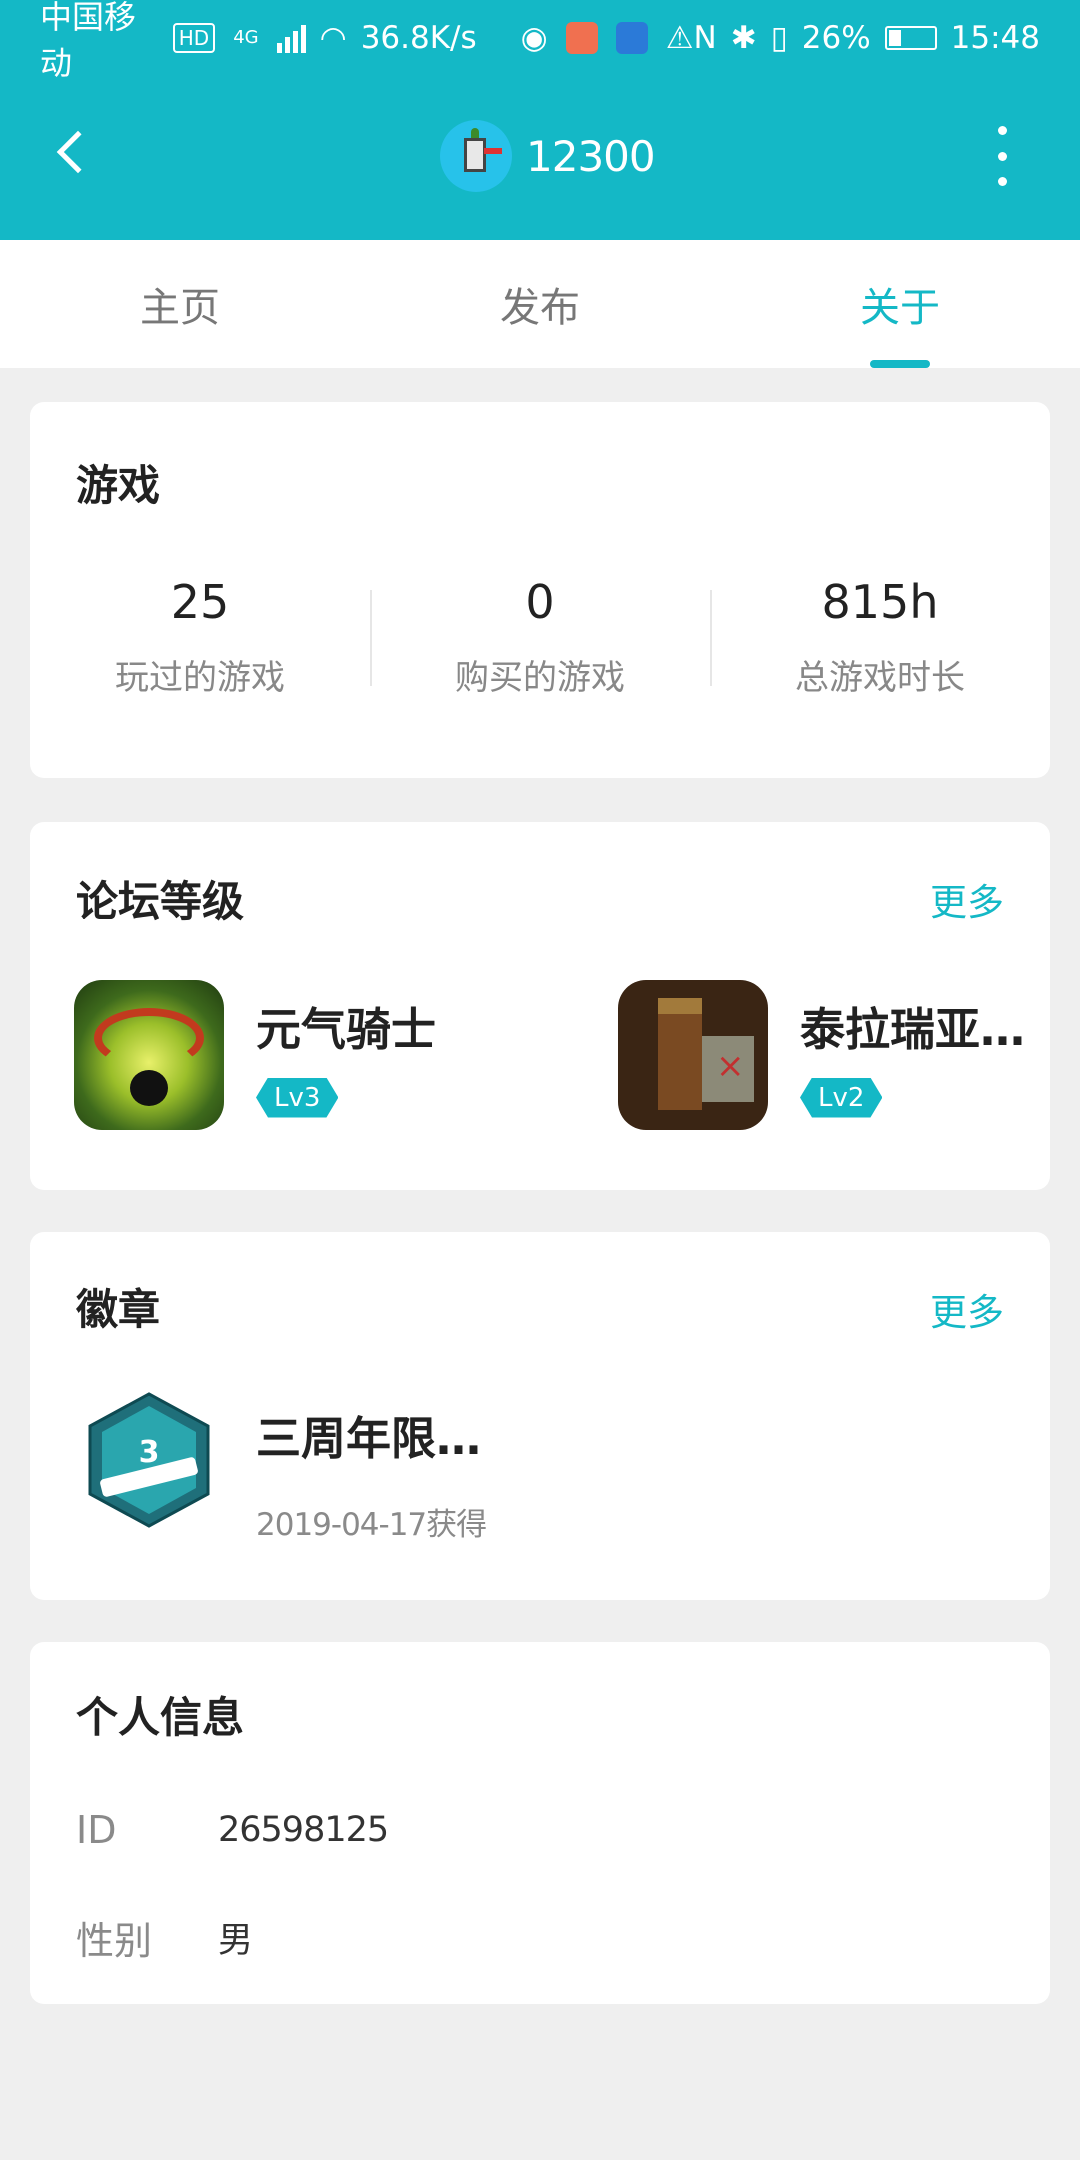  What do you see at coordinates (194, 38) in the screenshot?
I see `hd-icon: HD` at bounding box center [194, 38].